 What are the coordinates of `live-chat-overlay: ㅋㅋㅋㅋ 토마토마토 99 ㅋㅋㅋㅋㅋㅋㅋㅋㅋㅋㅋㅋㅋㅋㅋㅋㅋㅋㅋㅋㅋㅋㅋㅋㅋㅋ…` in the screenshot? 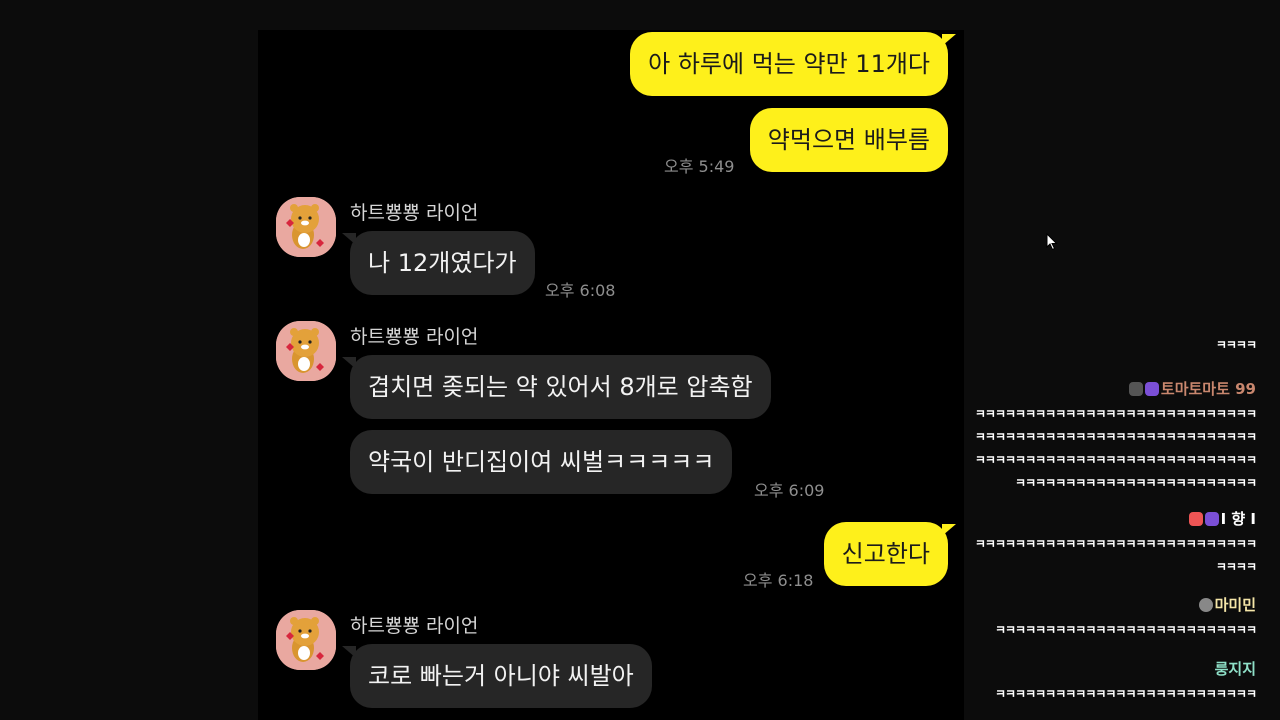 It's located at (1100, 525).